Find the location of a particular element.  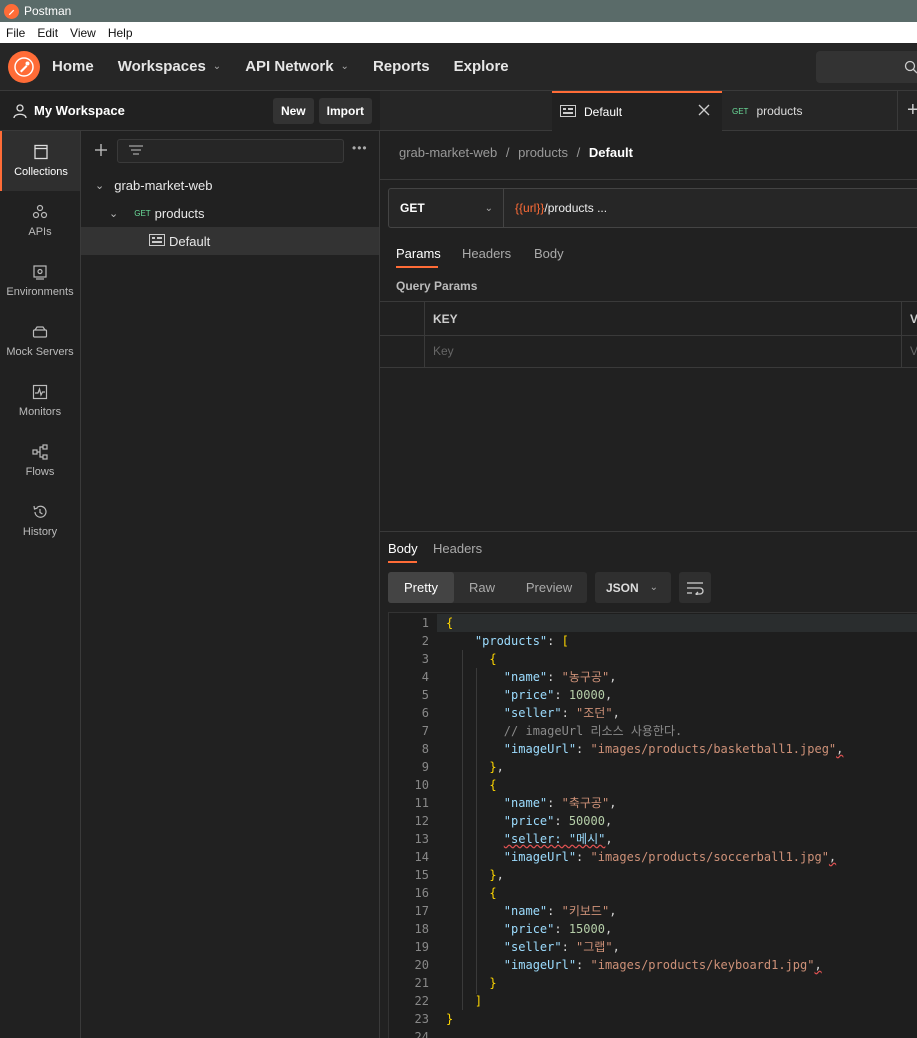

format-select: JSON ⌄ is located at coordinates (633, 587).